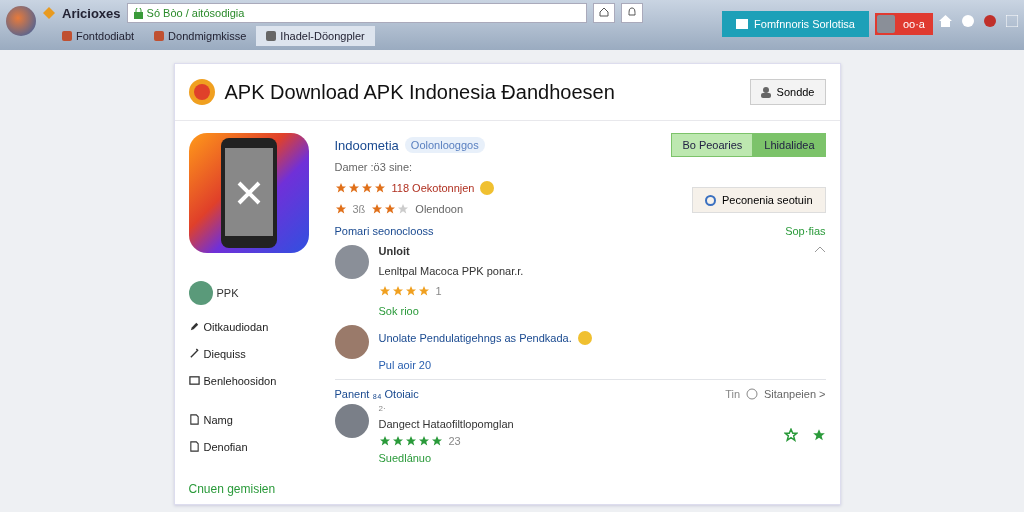 This screenshot has width=1024, height=512. I want to click on browser-tab: Ihadel-Döongpler, so click(315, 36).